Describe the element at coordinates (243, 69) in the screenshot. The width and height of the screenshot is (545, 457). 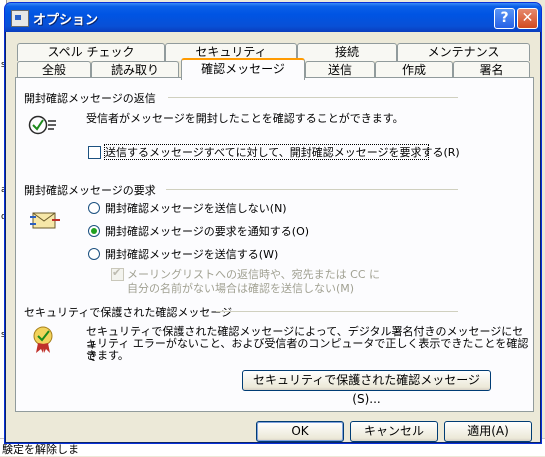
I see `tab-receipts: 確認メッセージ` at that location.